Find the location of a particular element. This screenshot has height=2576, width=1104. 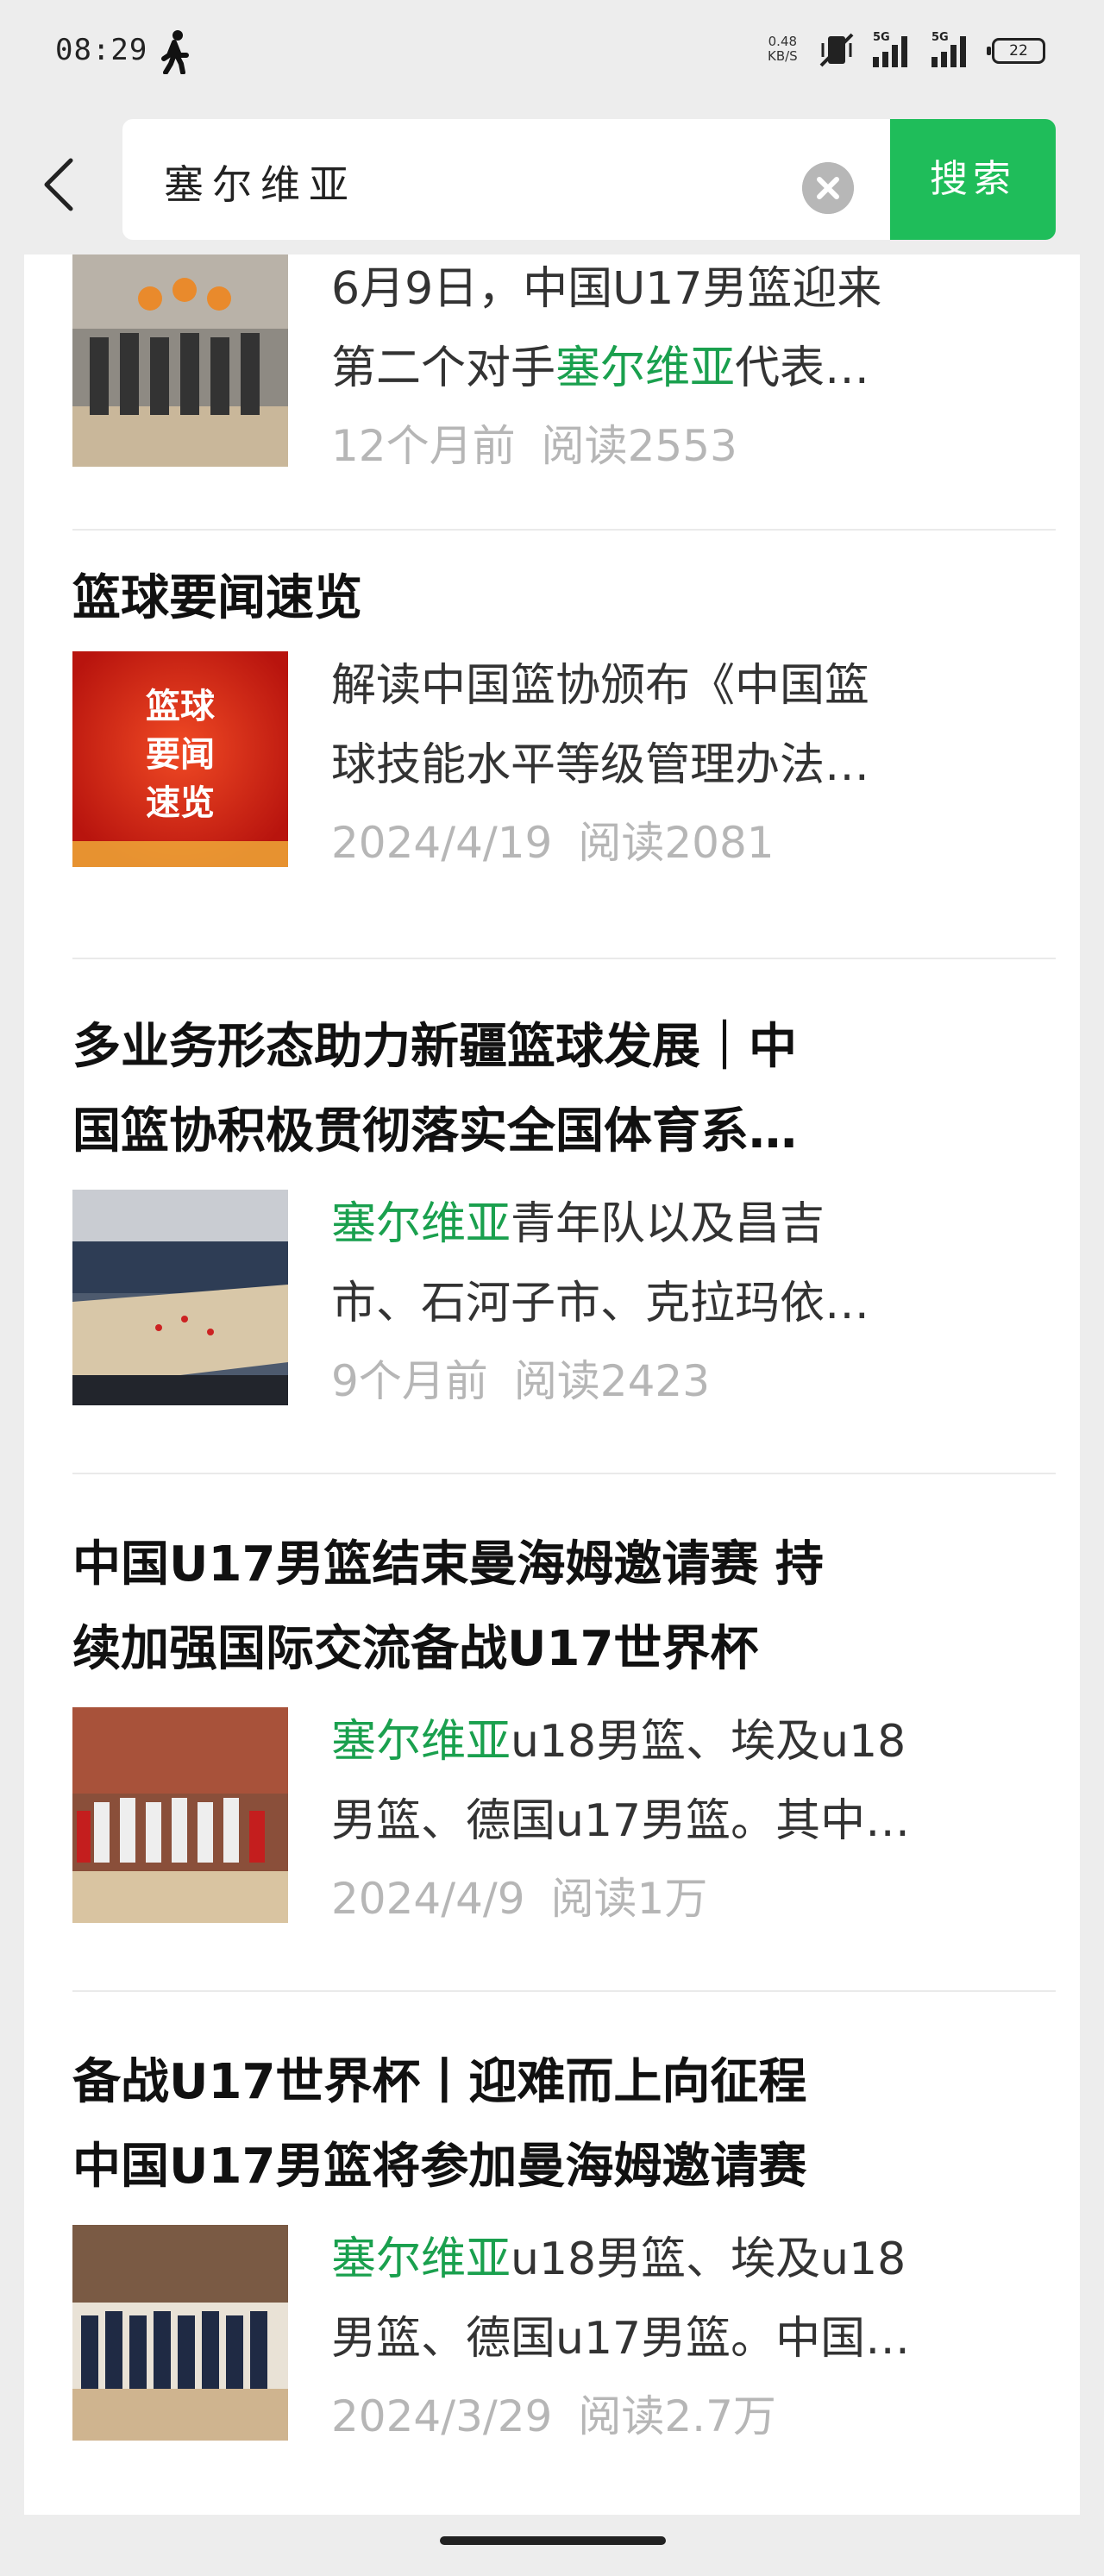

battery-icon: 22 is located at coordinates (1016, 51).